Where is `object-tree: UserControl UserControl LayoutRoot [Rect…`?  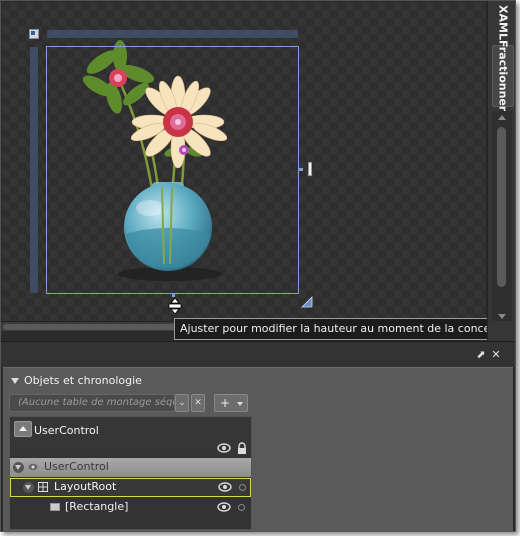 object-tree: UserControl UserControl LayoutRoot [Rect… is located at coordinates (130, 473).